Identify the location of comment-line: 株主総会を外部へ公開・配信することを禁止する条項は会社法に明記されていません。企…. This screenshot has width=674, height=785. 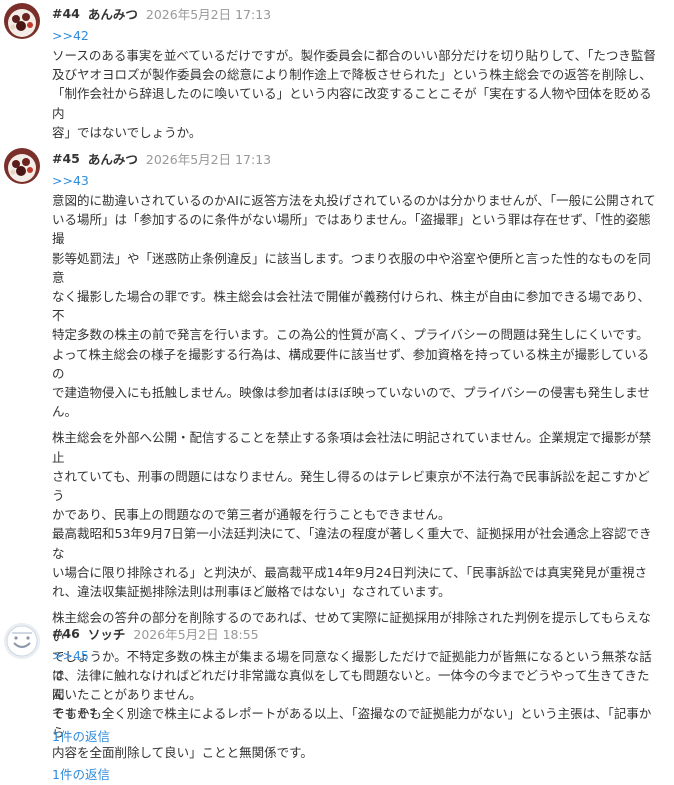
(352, 447).